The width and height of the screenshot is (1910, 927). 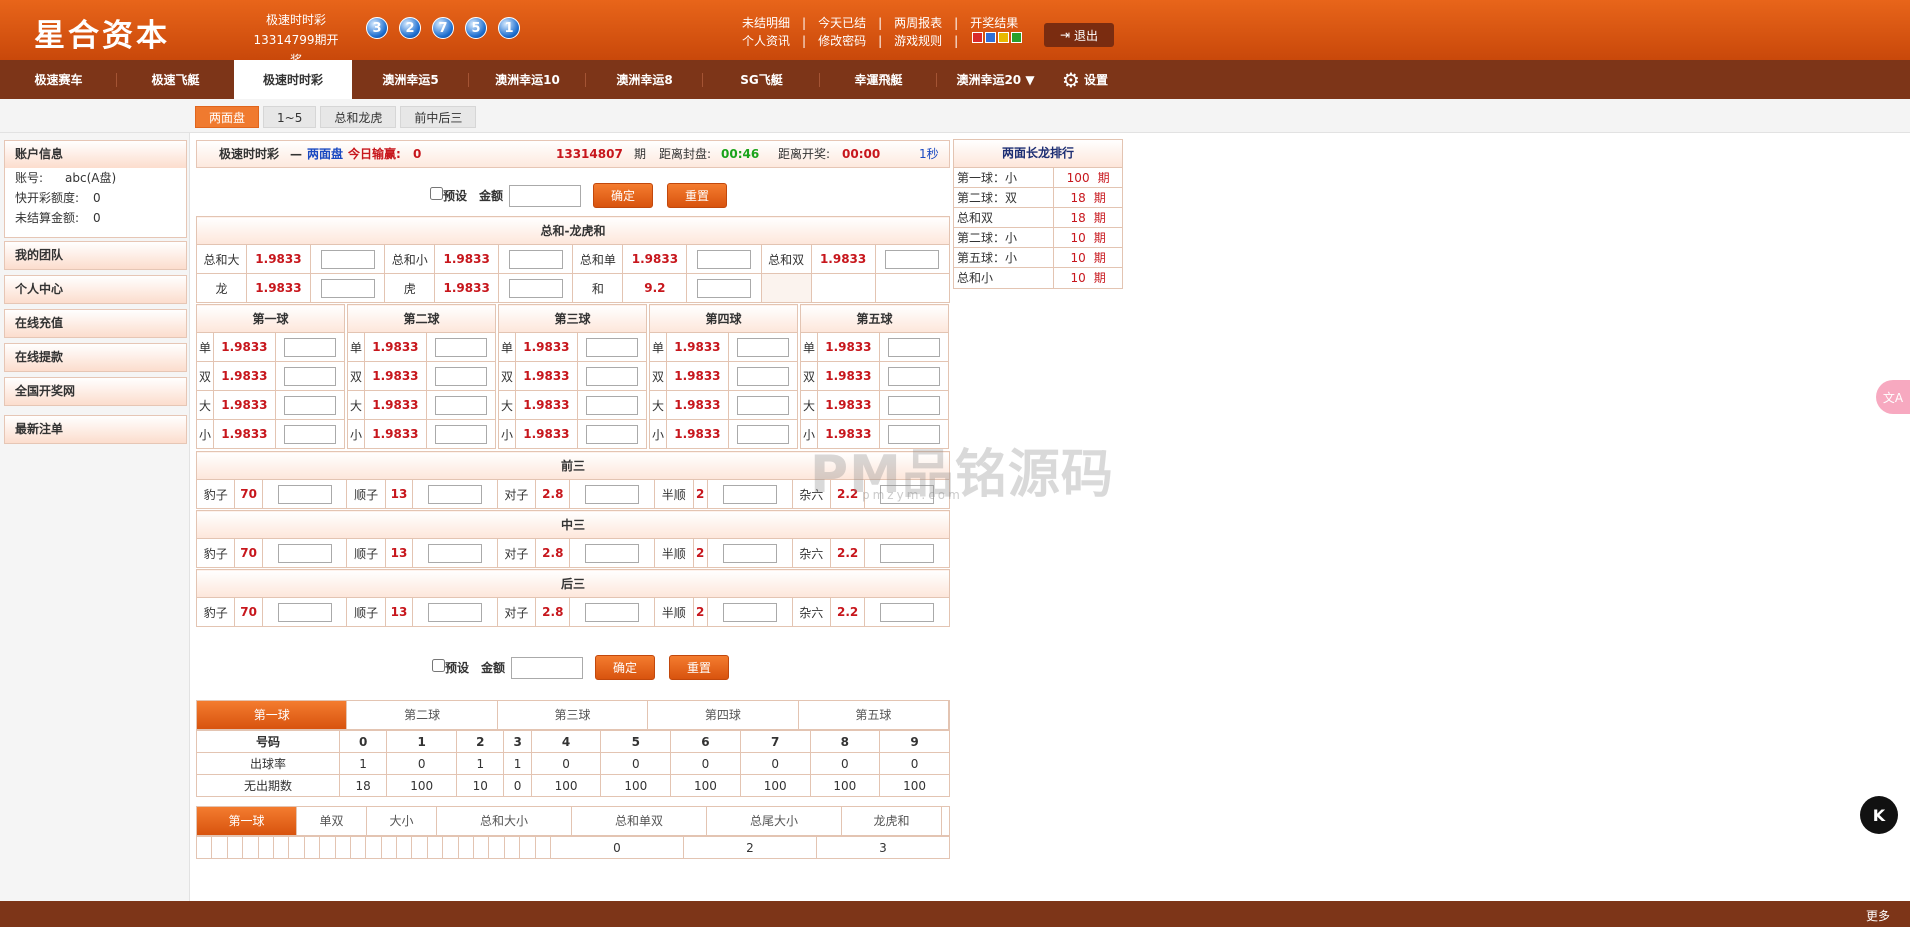 What do you see at coordinates (504, 821) in the screenshot?
I see `trend-tab: 总和大小` at bounding box center [504, 821].